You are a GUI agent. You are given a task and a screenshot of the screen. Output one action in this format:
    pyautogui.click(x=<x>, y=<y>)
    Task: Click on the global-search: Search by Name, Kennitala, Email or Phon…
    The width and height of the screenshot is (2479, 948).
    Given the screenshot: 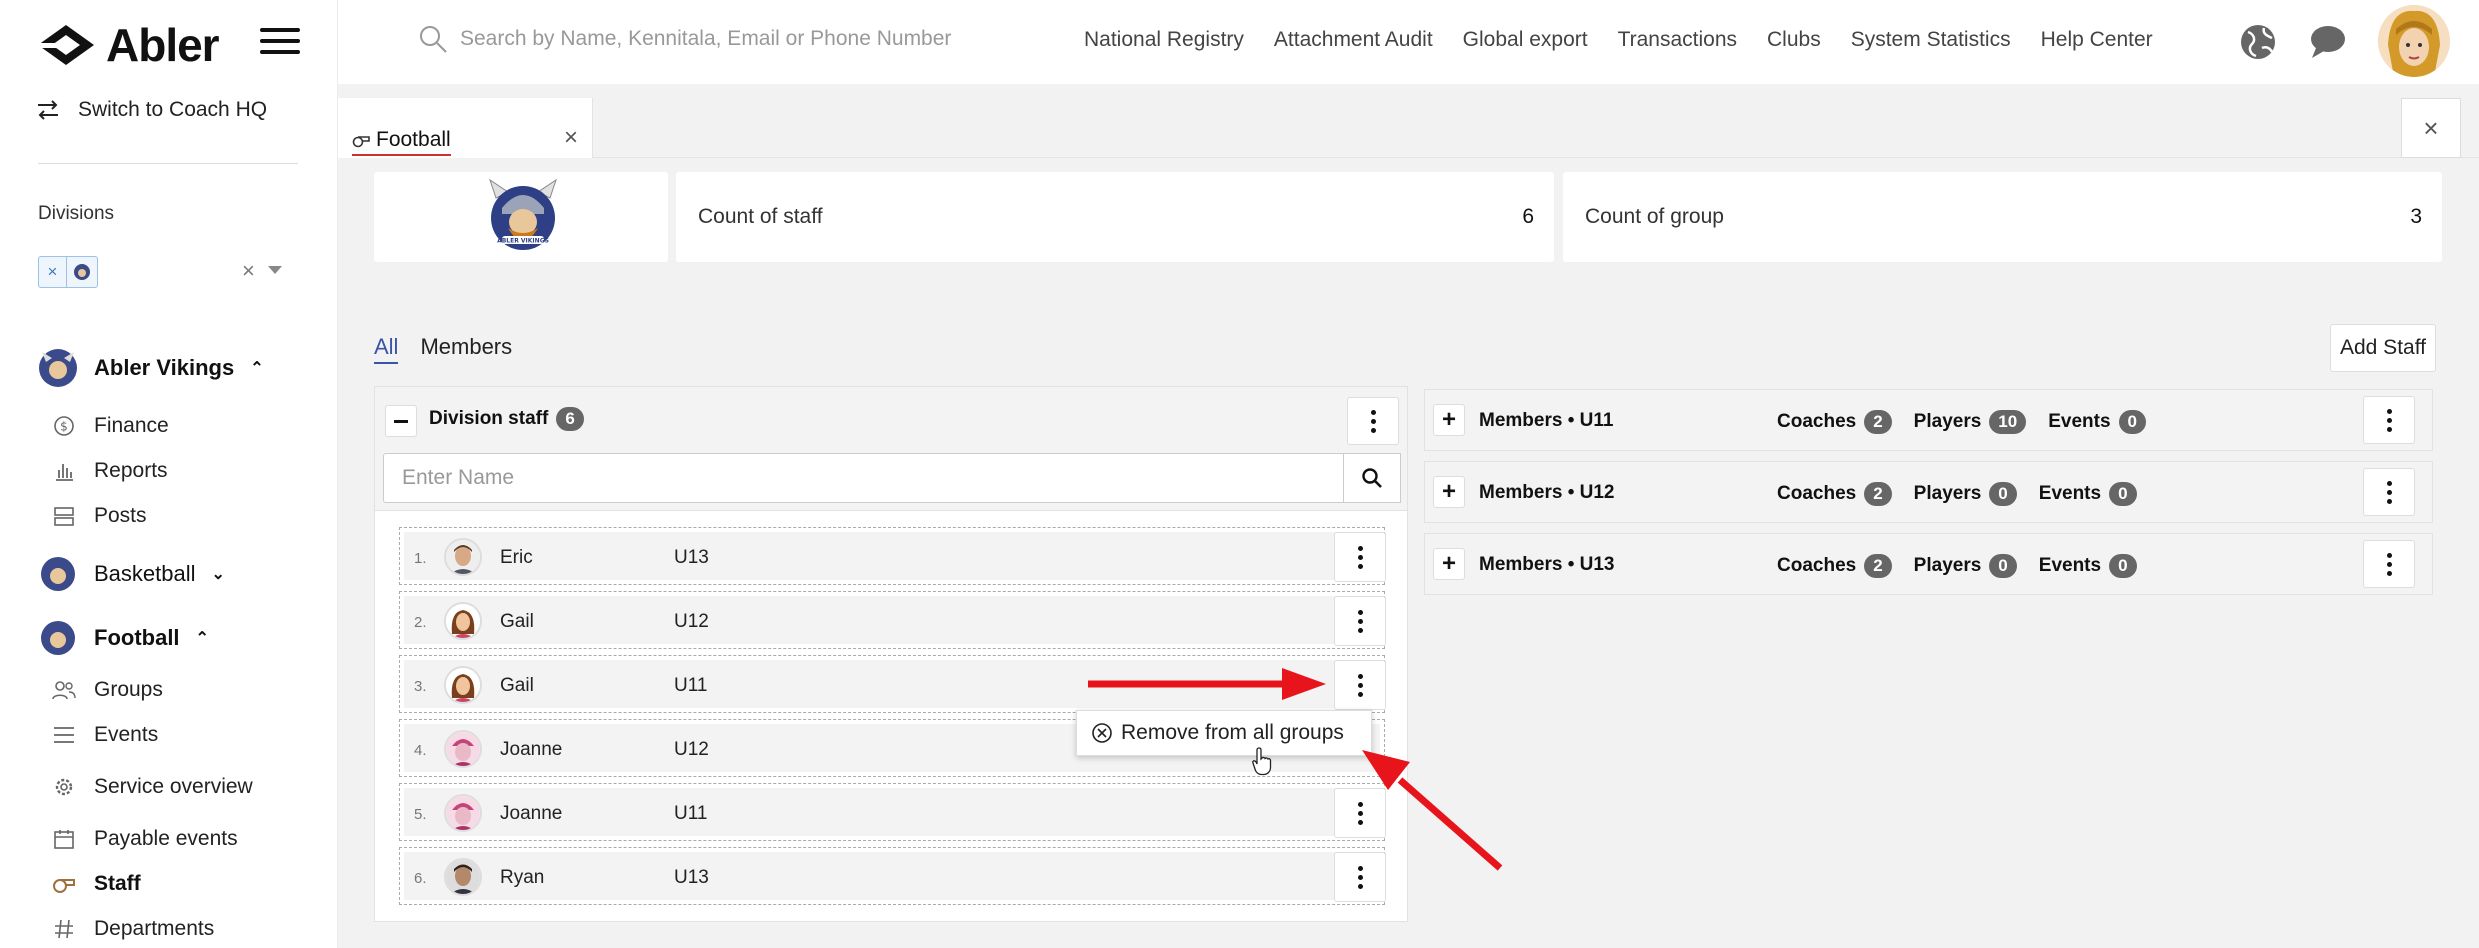 What is the action you would take?
    pyautogui.click(x=684, y=39)
    